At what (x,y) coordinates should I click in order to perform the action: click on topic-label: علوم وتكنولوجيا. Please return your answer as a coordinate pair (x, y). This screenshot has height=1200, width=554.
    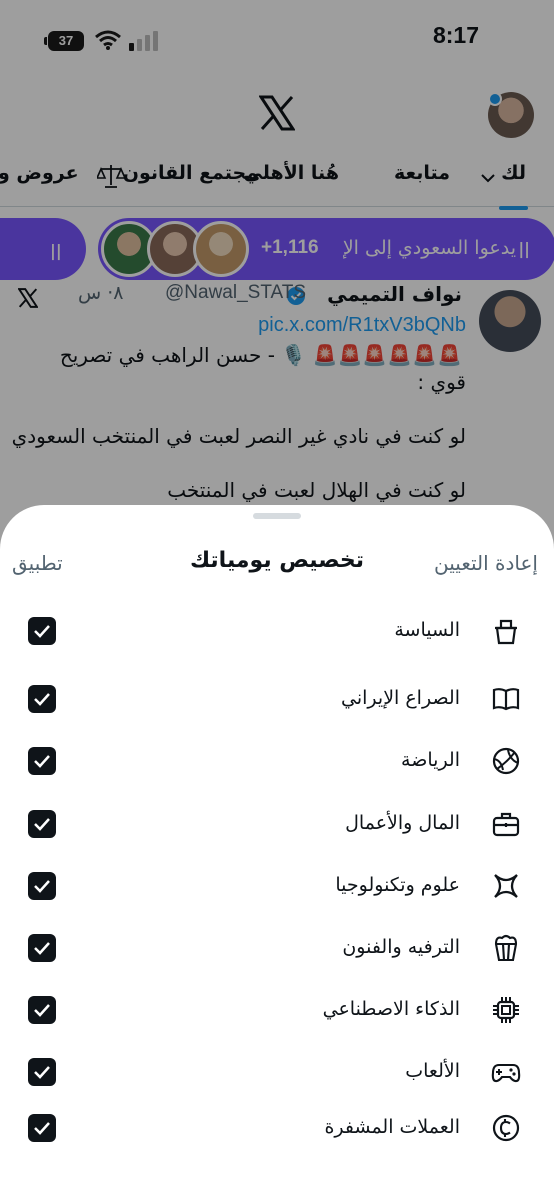
    Looking at the image, I should click on (397, 885).